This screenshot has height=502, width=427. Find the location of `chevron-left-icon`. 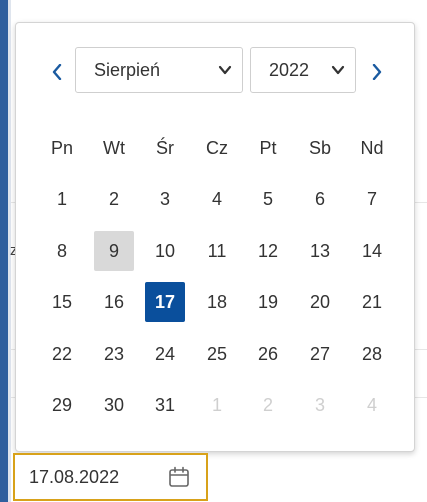

chevron-left-icon is located at coordinates (57, 72).